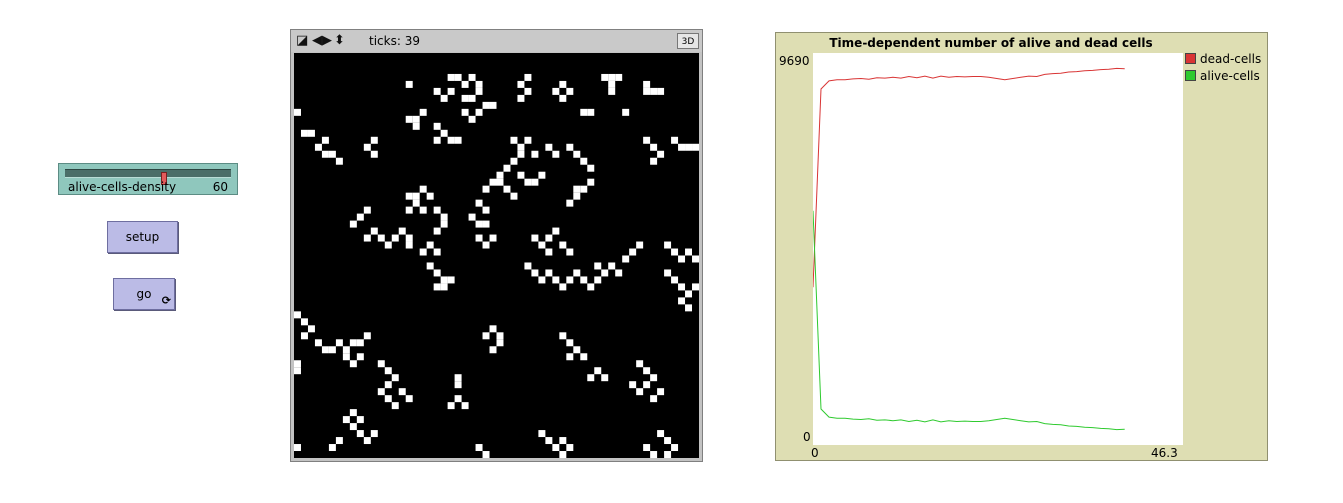 The width and height of the screenshot is (1343, 503). What do you see at coordinates (1190, 58) in the screenshot?
I see `legend-swatch-dead-cells` at bounding box center [1190, 58].